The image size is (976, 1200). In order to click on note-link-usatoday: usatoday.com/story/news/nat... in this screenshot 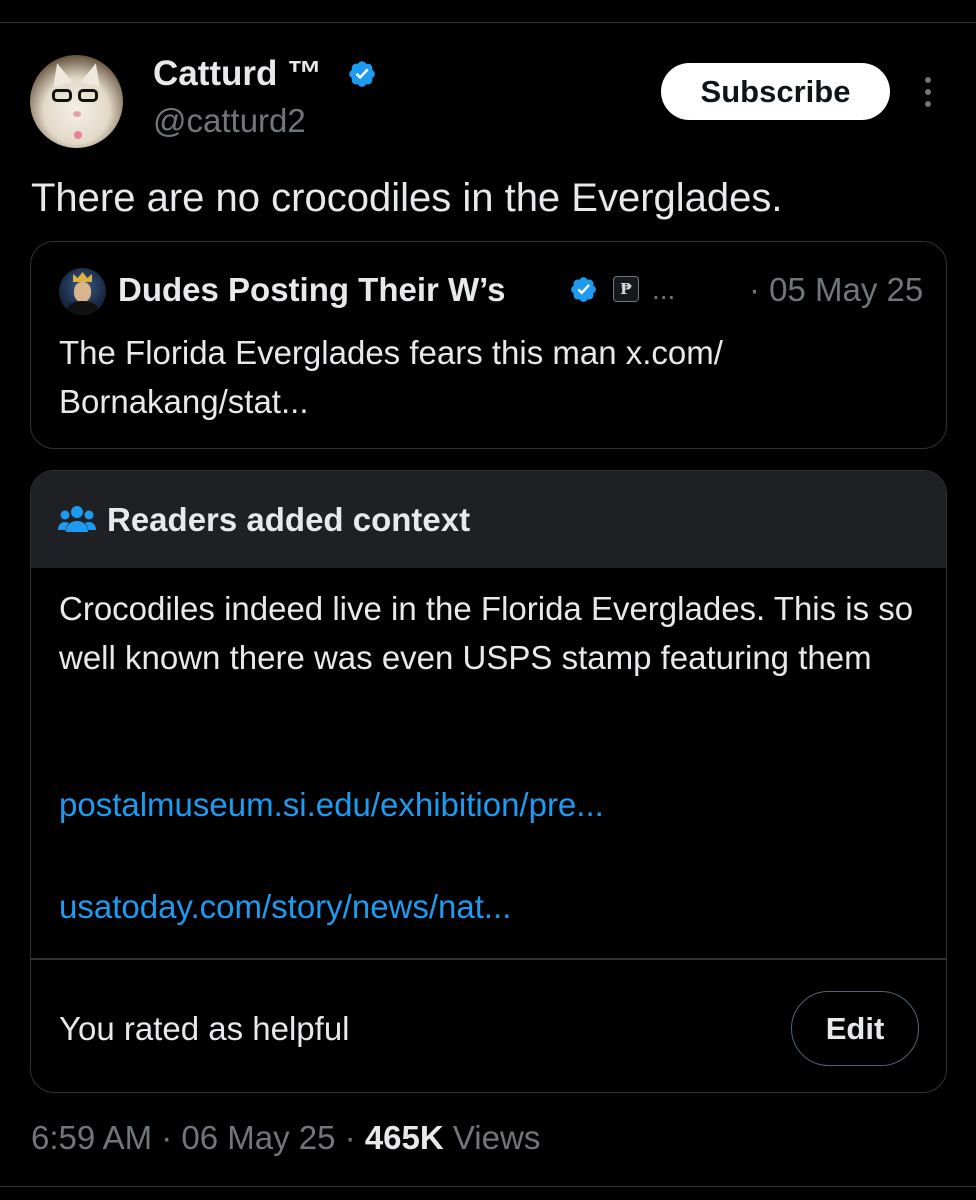, I will do `click(285, 907)`.